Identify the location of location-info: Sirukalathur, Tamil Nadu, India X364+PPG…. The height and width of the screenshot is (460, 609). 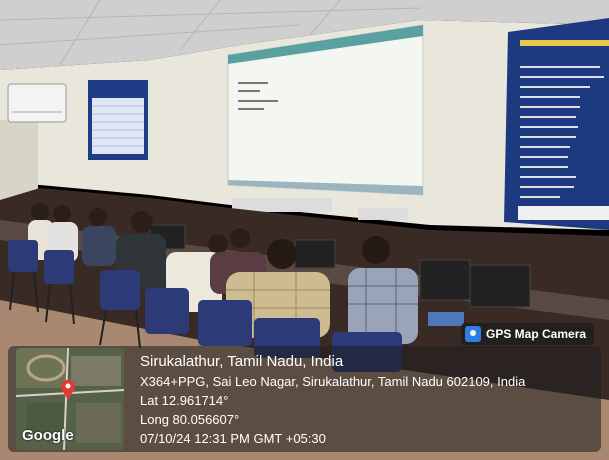
(332, 400).